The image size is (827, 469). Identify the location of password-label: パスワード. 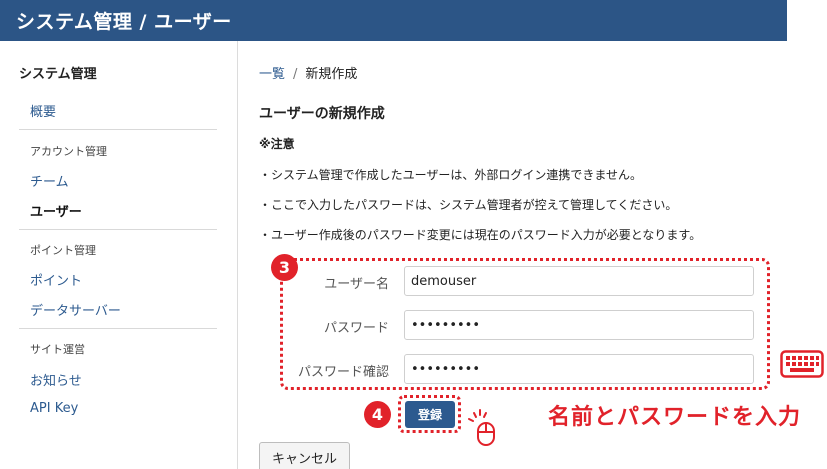
(356, 328).